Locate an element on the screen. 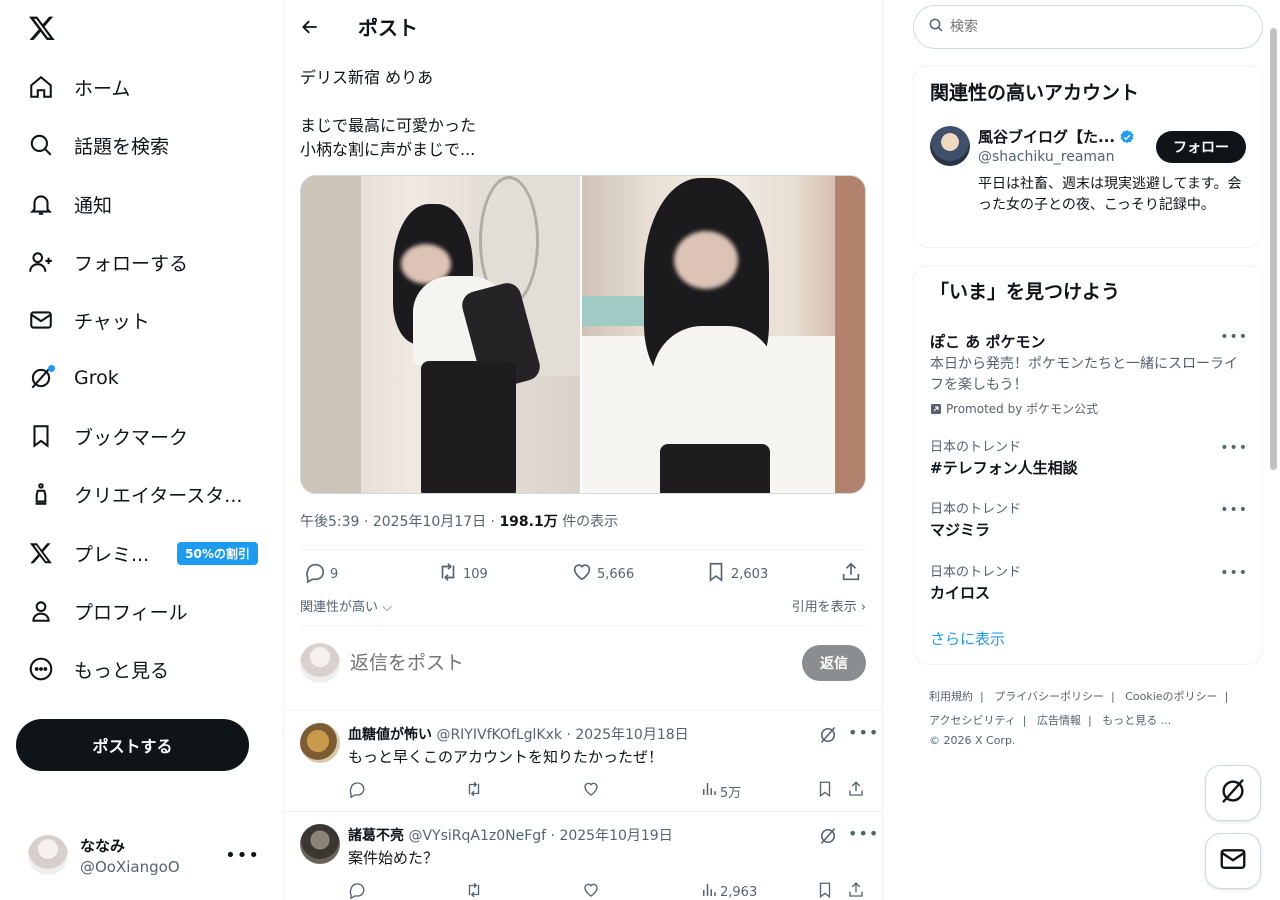 The width and height of the screenshot is (1280, 900). trend-name: カイロス is located at coordinates (960, 593).